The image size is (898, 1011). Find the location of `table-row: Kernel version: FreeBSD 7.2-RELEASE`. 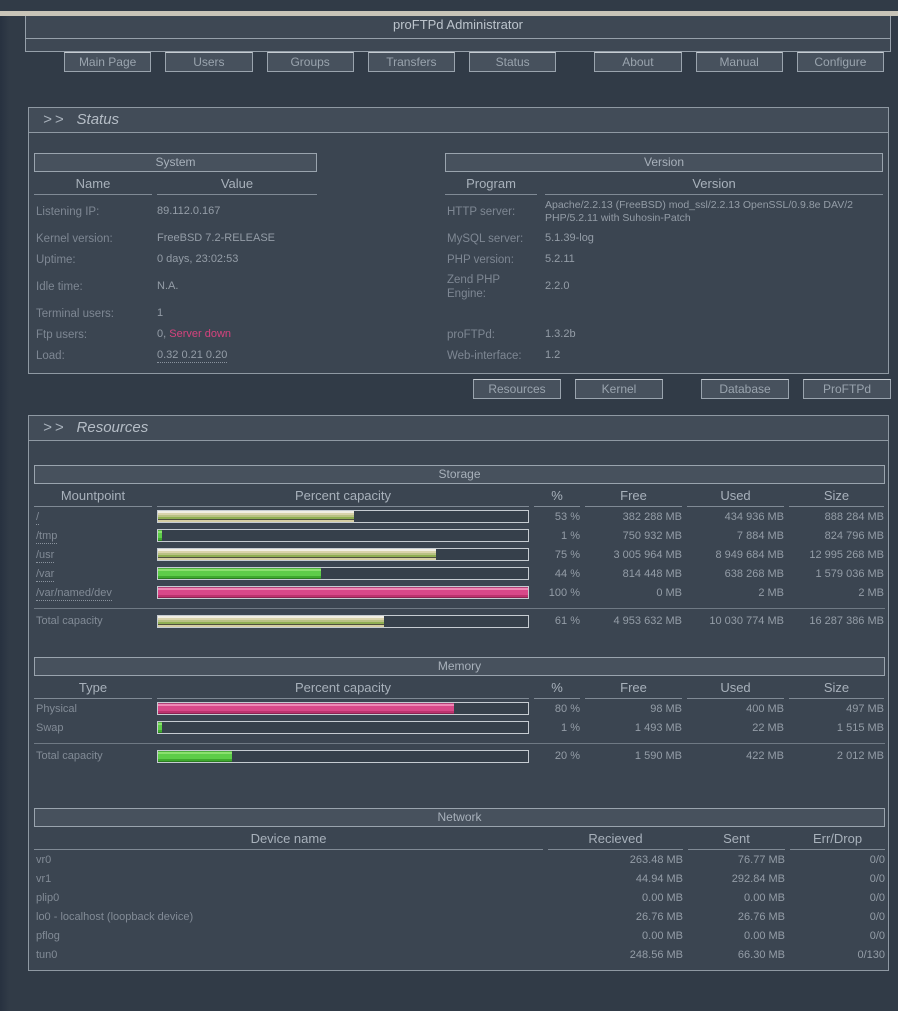

table-row: Kernel version: FreeBSD 7.2-RELEASE is located at coordinates (175, 238).